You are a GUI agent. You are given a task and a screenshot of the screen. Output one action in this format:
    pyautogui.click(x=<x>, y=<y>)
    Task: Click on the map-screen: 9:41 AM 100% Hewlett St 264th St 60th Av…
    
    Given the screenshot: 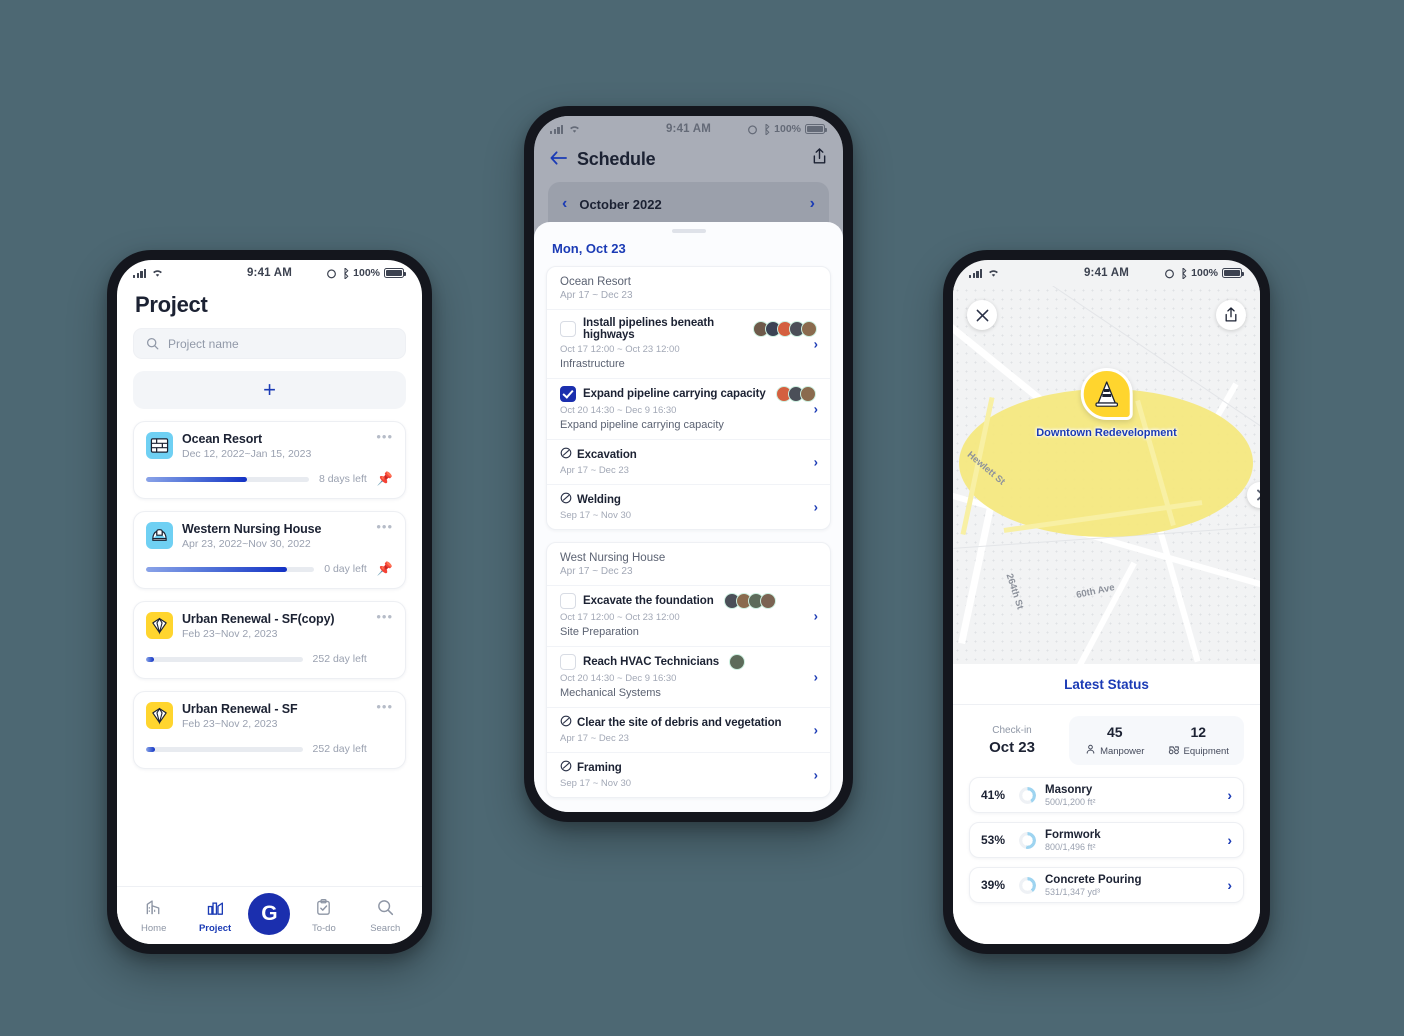 What is the action you would take?
    pyautogui.click(x=1106, y=602)
    